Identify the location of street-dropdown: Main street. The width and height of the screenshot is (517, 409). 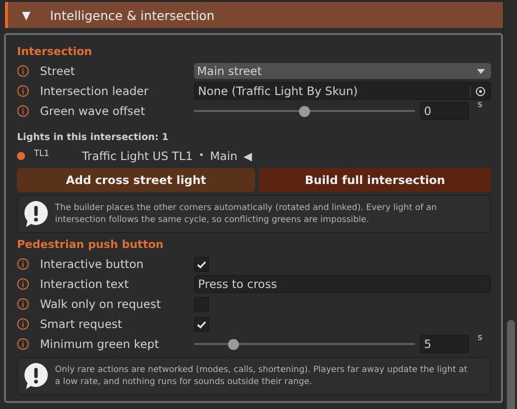
(342, 71).